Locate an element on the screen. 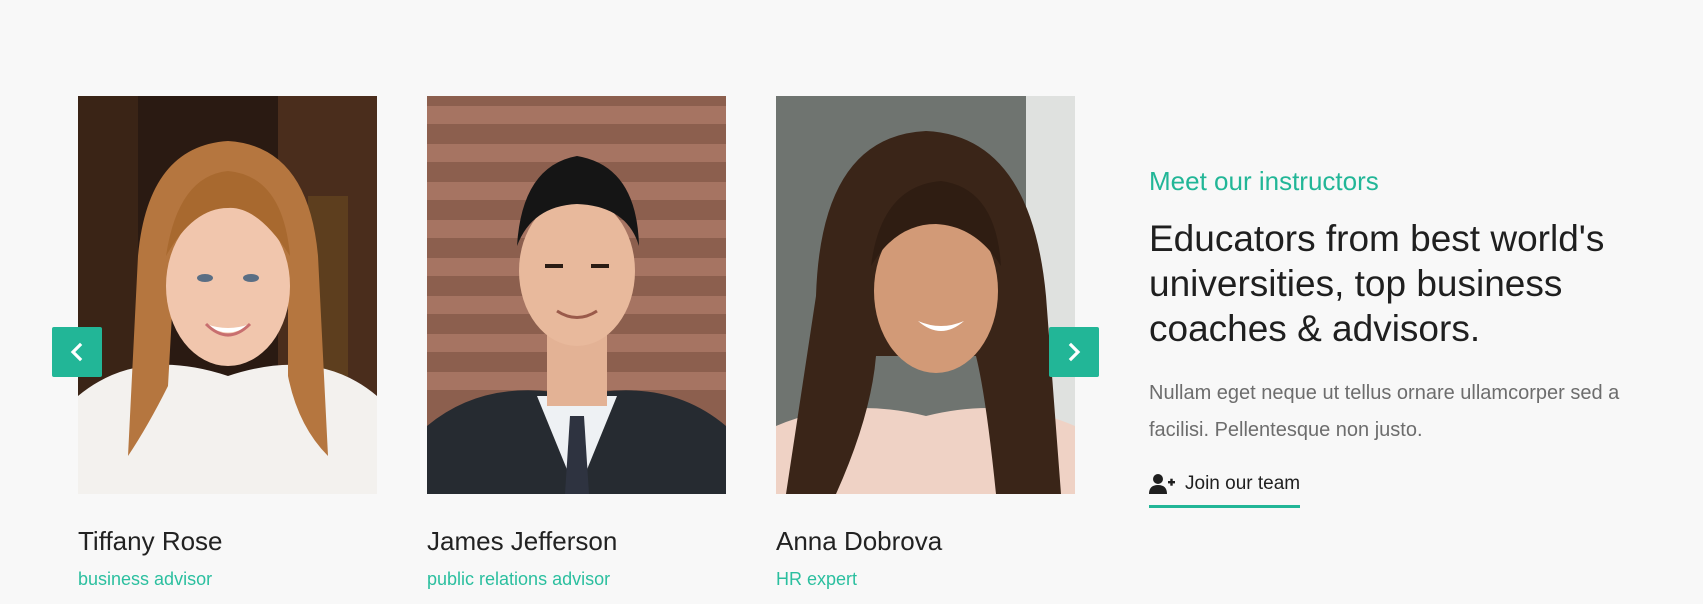 The height and width of the screenshot is (604, 1703). member-name: Anna Dobrova is located at coordinates (859, 541).